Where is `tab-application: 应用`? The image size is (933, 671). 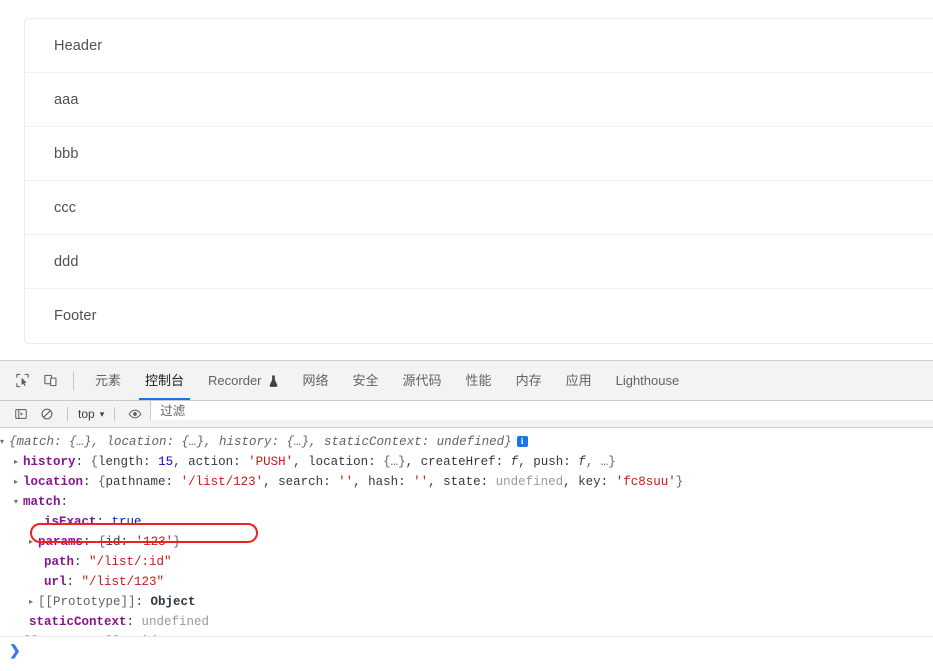
tab-application: 应用 is located at coordinates (579, 380).